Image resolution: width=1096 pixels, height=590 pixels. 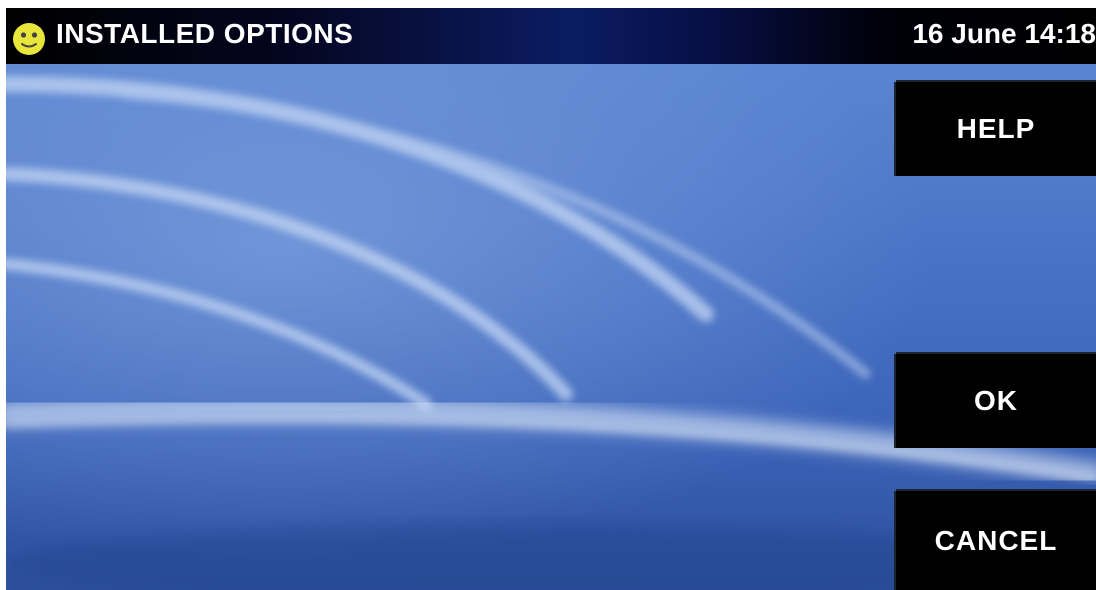 What do you see at coordinates (29, 39) in the screenshot?
I see `smiley-status-icon` at bounding box center [29, 39].